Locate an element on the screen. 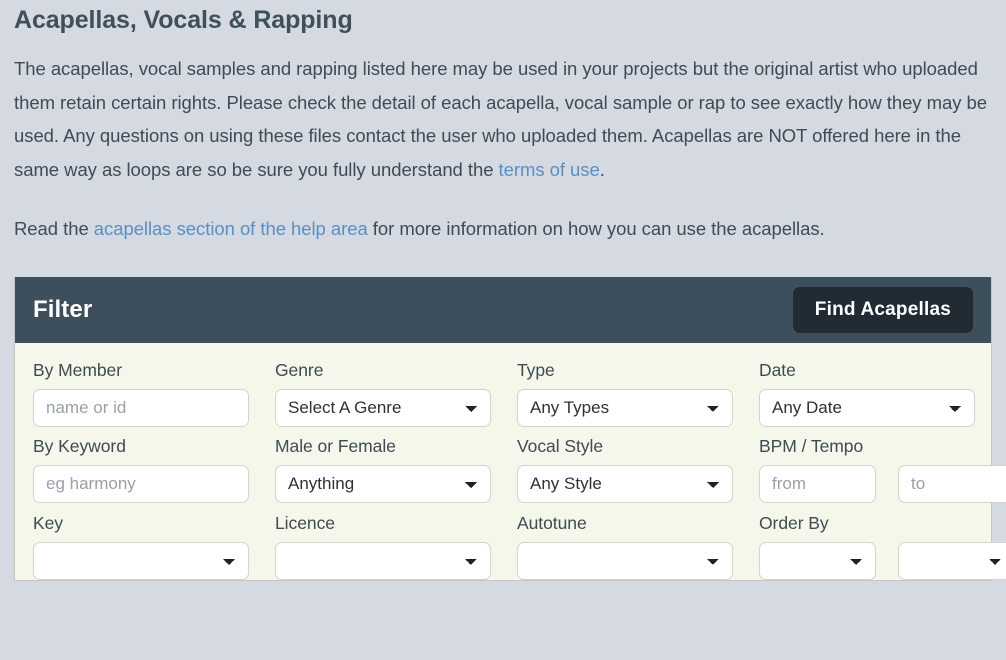 The height and width of the screenshot is (660, 1006). field-label-by-keyword: By Keyword is located at coordinates (79, 445).